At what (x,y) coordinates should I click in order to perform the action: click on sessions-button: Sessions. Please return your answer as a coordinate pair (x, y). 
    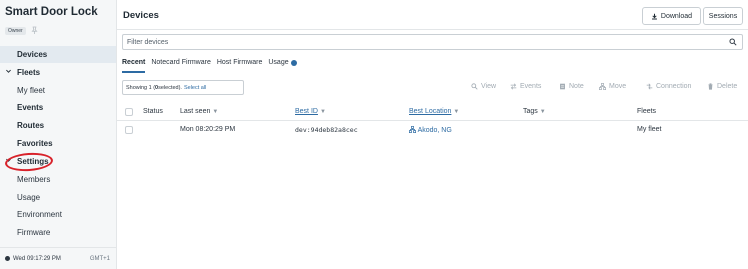
    Looking at the image, I should click on (723, 16).